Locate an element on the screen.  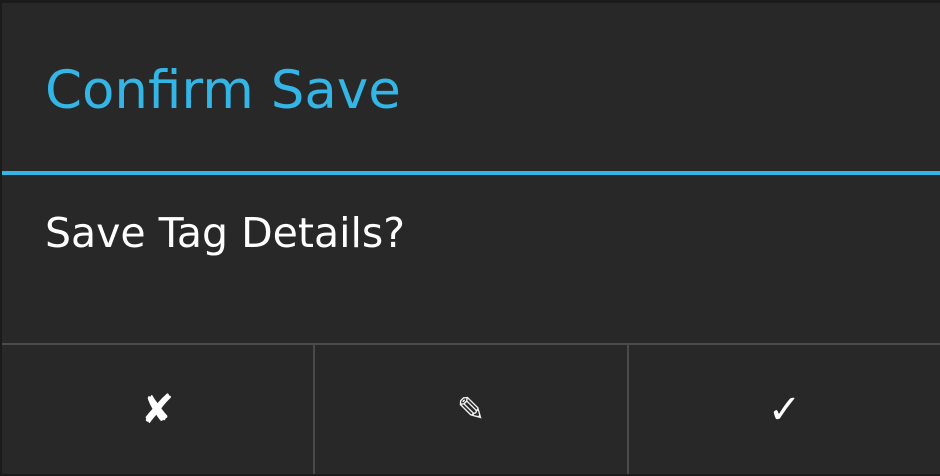
edit-button: ✎ is located at coordinates (472, 409).